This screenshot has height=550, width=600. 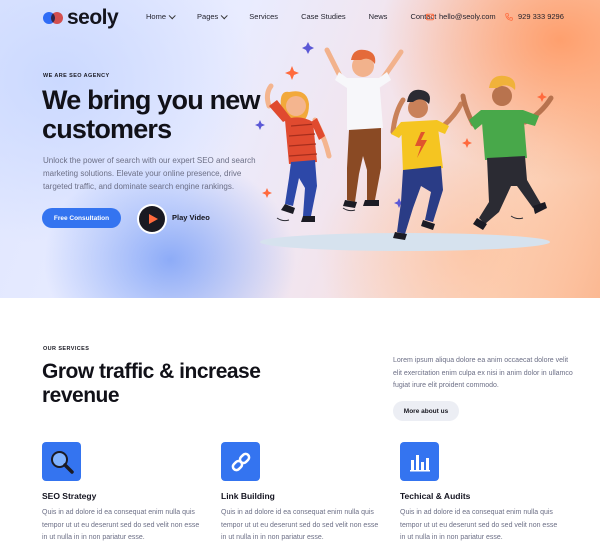 I want to click on nav-item-label: Pages, so click(x=208, y=16).